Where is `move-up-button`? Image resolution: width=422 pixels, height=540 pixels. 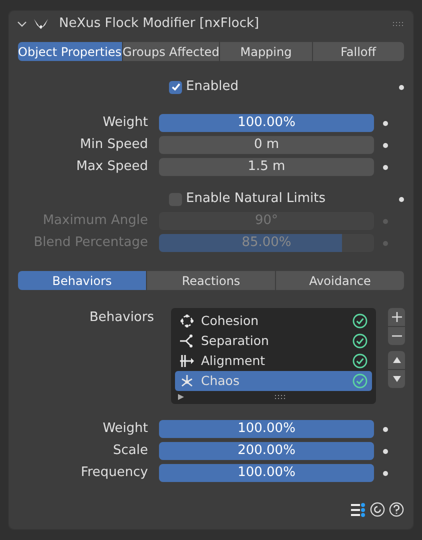
move-up-button is located at coordinates (396, 360).